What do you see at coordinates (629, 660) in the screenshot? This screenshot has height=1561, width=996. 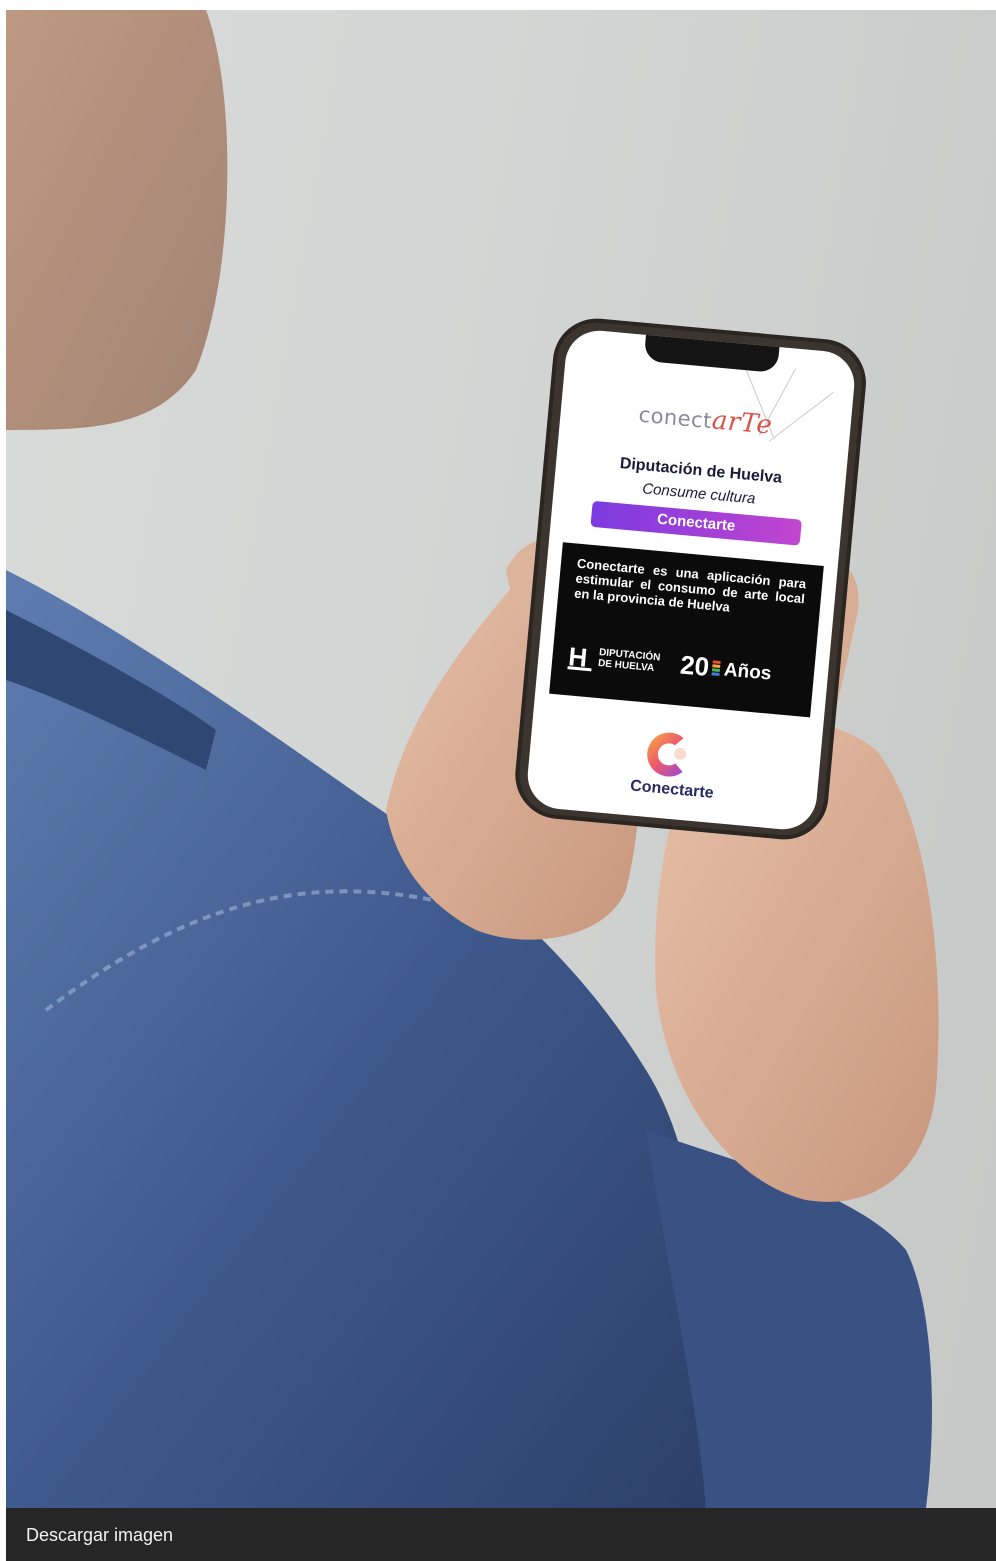 I see `diputacion-logo-text: DIPUTACIÓN DE HUELVA` at bounding box center [629, 660].